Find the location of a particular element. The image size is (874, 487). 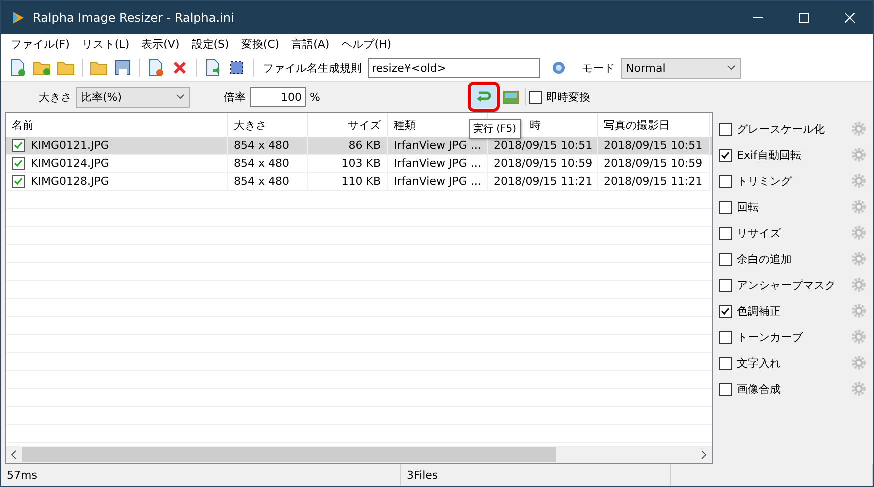

file-name: KIMG0124.JPG is located at coordinates (70, 163).